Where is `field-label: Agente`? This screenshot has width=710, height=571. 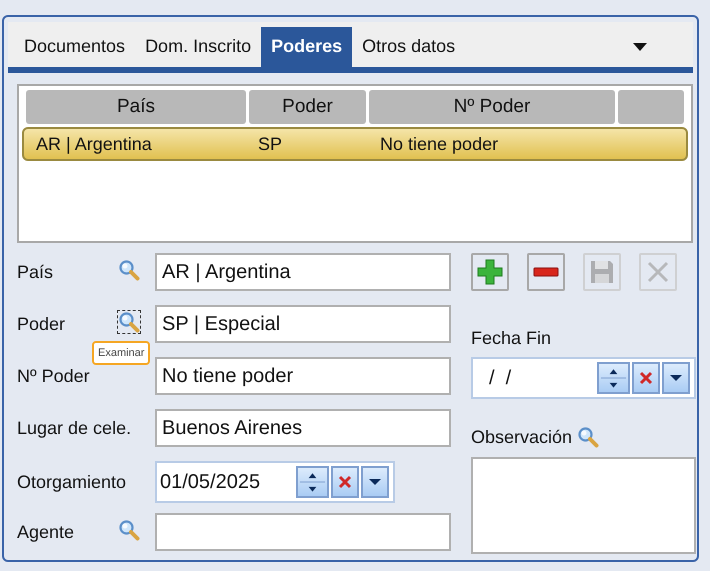 field-label: Agente is located at coordinates (46, 532).